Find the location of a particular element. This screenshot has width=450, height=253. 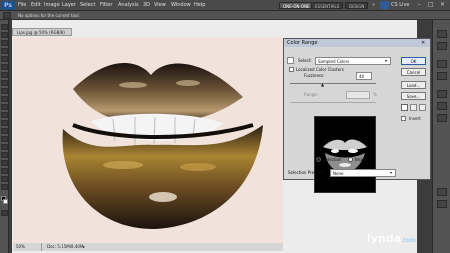

eyedropper-tool-icon is located at coordinates (4, 67).